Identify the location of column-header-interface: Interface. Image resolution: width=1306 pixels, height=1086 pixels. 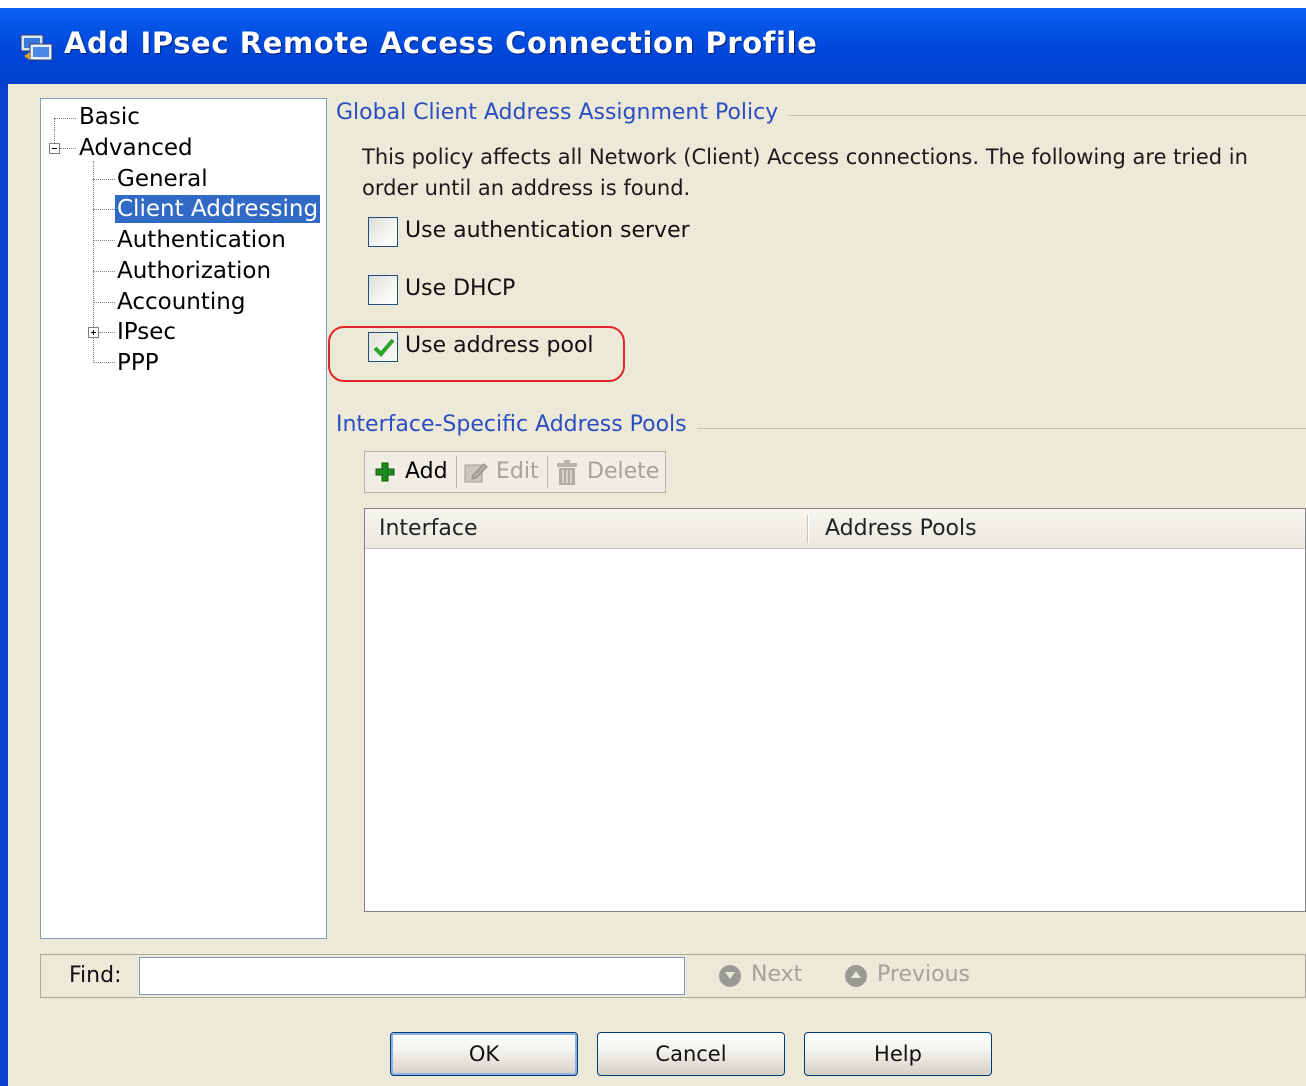
(428, 528).